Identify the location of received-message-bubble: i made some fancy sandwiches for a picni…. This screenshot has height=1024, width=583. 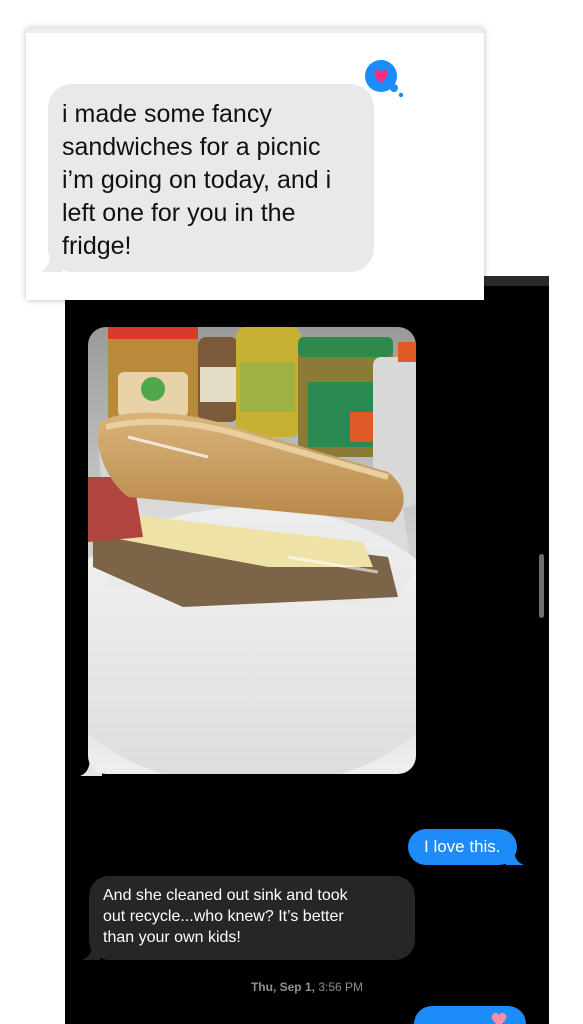
(207, 178).